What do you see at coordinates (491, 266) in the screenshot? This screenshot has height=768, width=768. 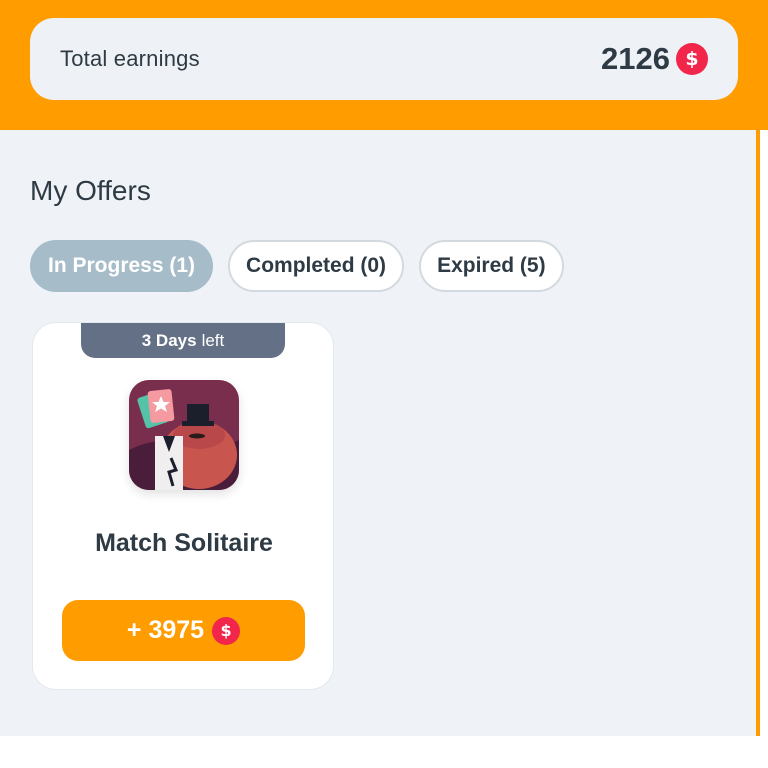 I see `tab-expired: Expired (5)` at bounding box center [491, 266].